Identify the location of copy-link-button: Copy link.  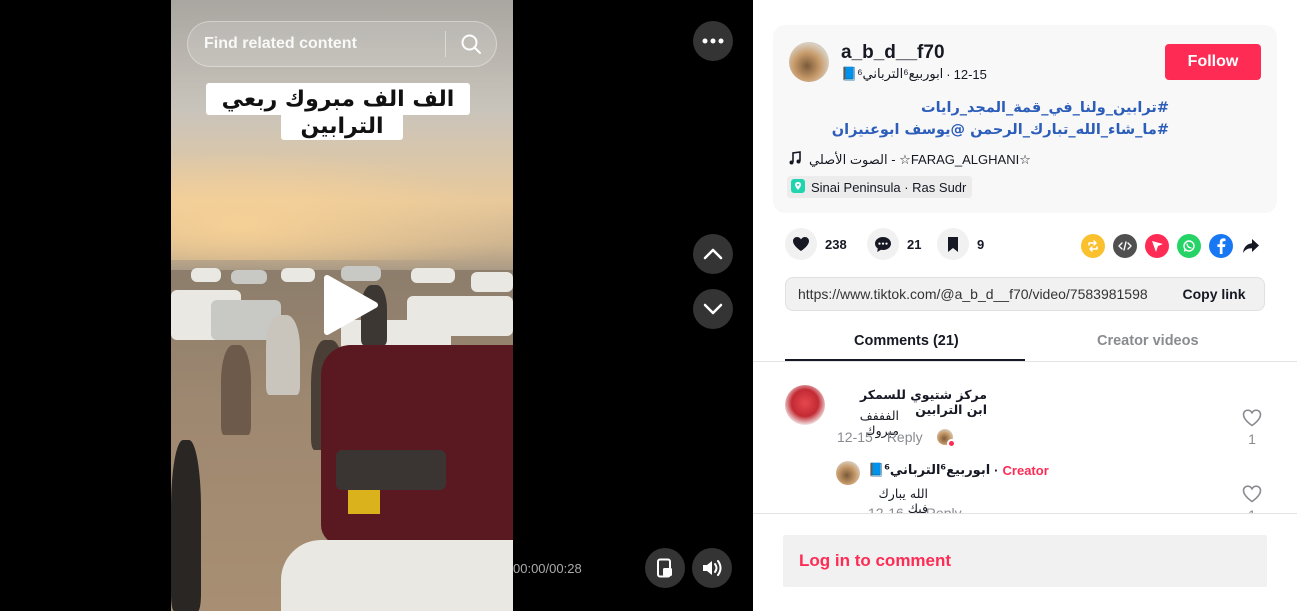
(1214, 294).